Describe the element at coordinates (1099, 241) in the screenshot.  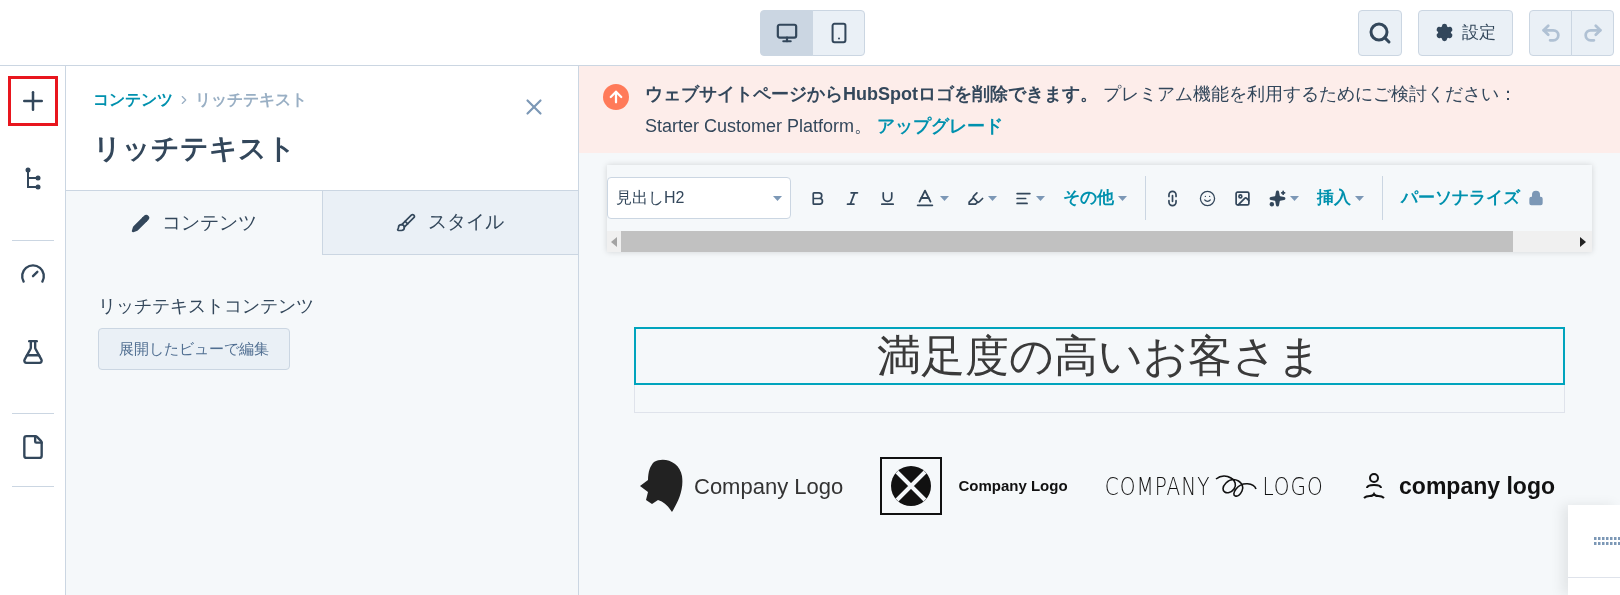
I see `horizontal-scrollbar` at that location.